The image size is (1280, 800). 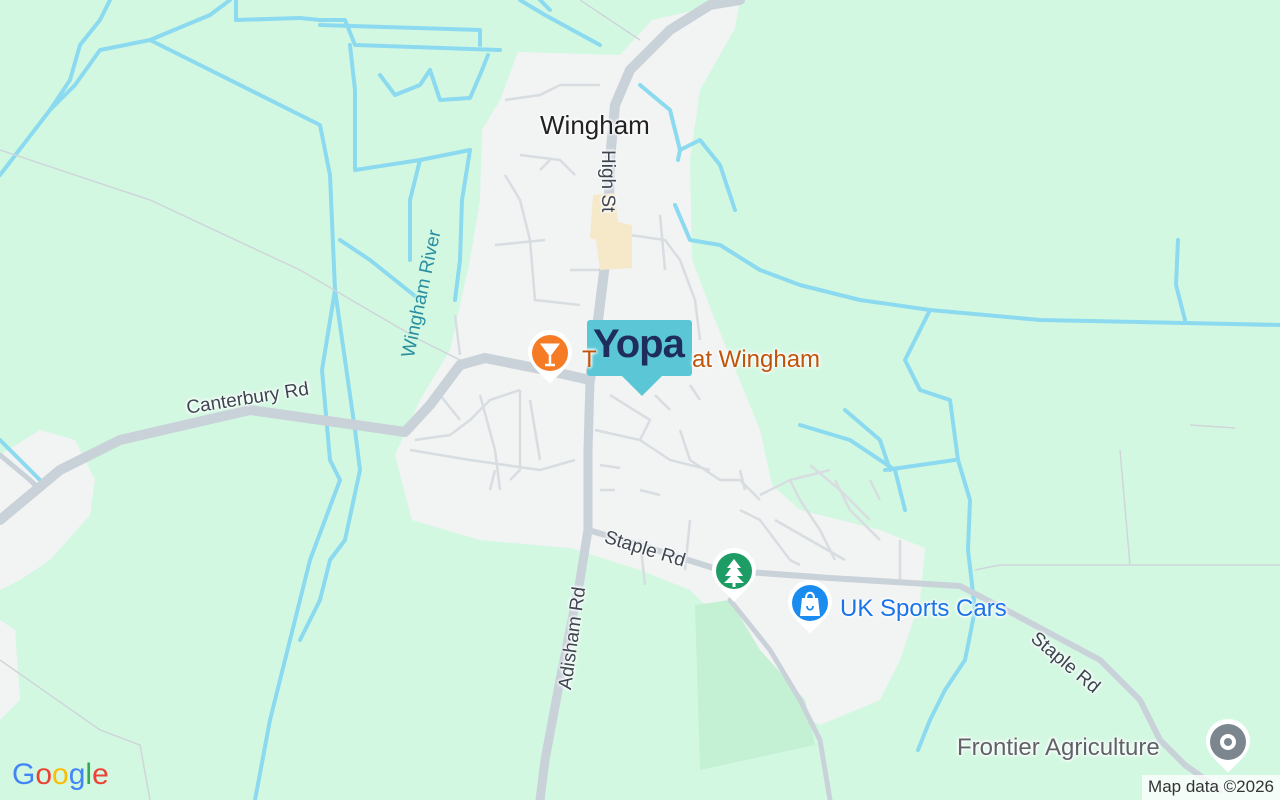 I want to click on shop-label: UK Sports Cars, so click(x=923, y=609).